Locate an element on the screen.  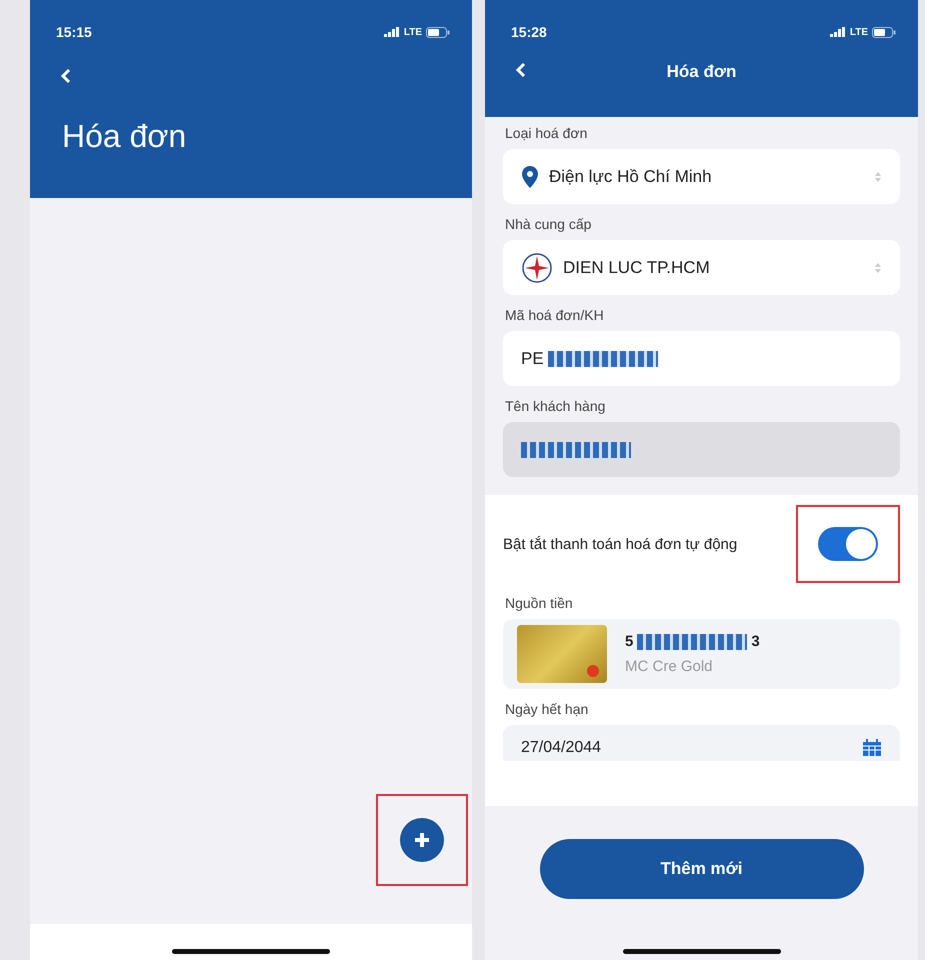
back-button is located at coordinates (521, 70).